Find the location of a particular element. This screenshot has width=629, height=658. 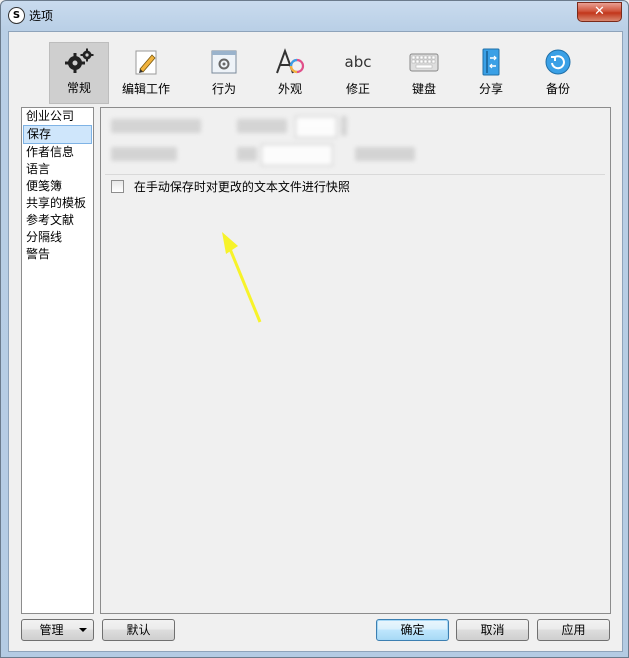

keyboard-icon is located at coordinates (424, 62).